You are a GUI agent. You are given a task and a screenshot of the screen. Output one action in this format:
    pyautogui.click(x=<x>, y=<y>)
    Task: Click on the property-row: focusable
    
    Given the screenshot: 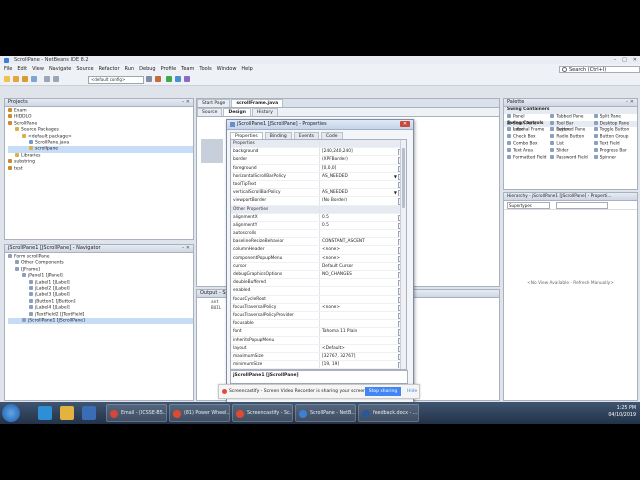 What is the action you would take?
    pyautogui.click(x=318, y=324)
    